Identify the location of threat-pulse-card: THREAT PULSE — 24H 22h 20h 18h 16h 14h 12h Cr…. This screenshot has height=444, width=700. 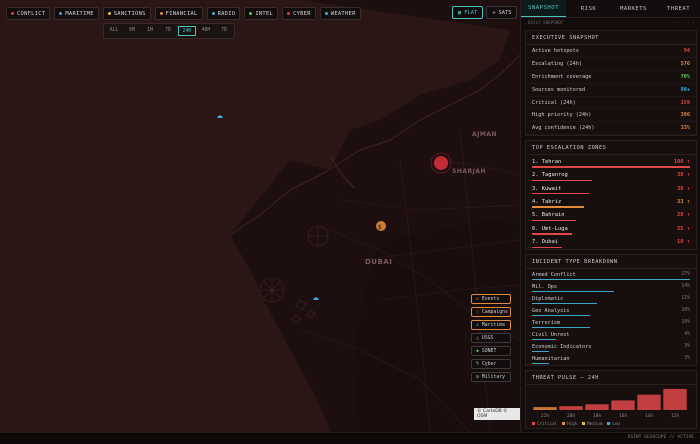
(611, 399).